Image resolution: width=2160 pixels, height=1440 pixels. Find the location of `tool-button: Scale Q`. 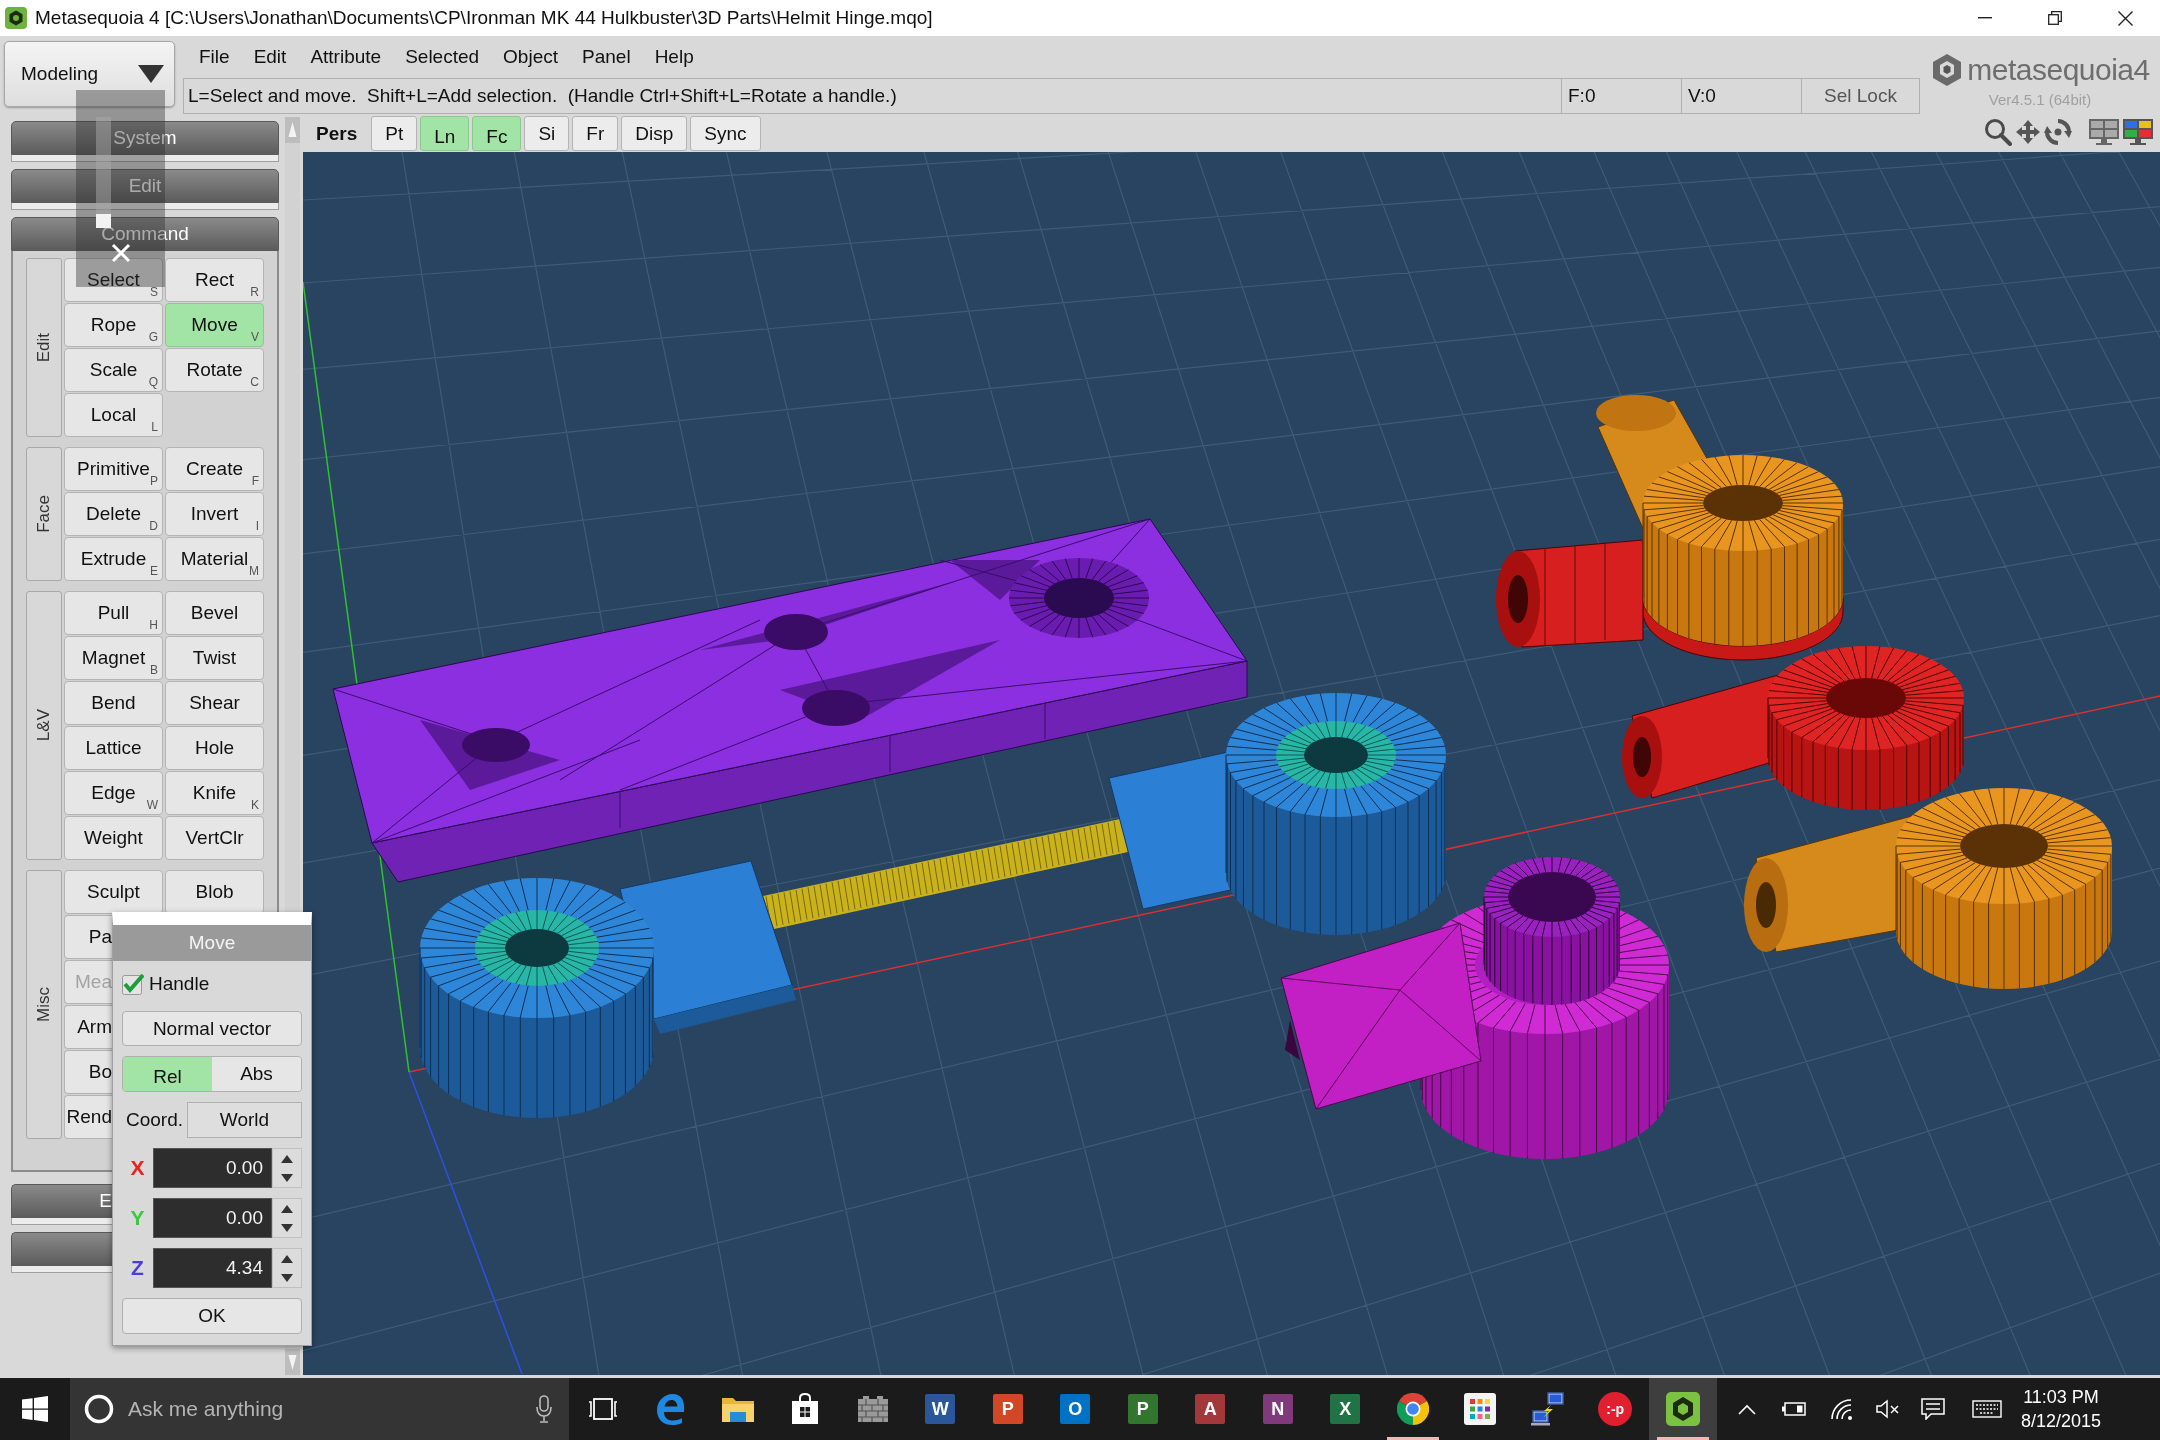

tool-button: Scale Q is located at coordinates (113, 370).